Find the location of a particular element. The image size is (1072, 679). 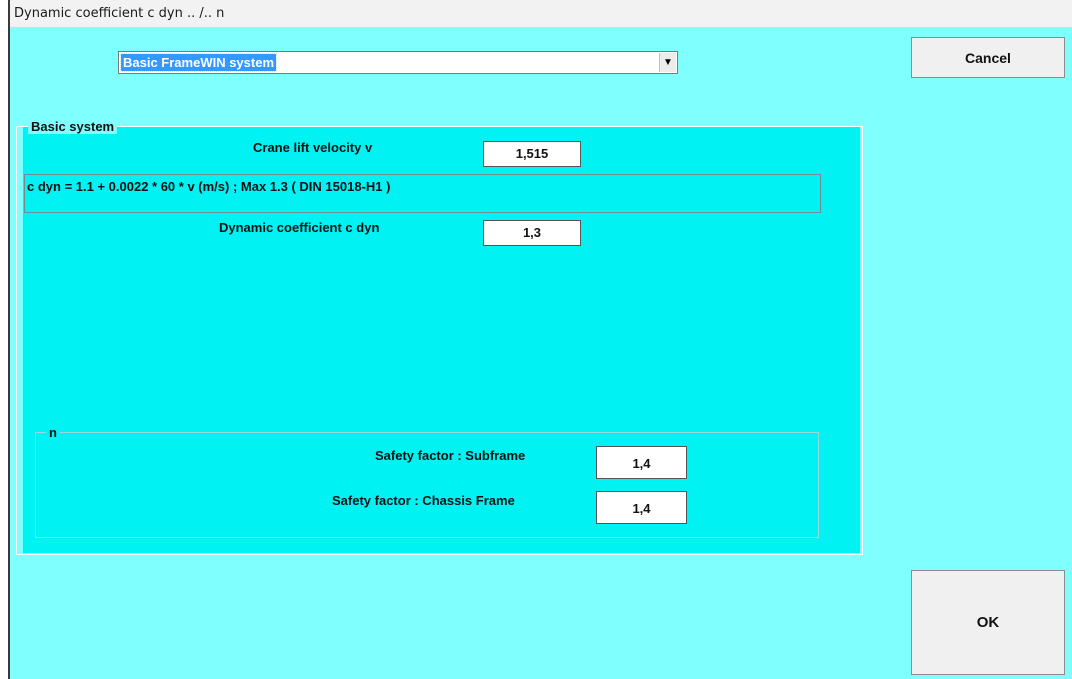

chevron-down-icon: ▼ is located at coordinates (667, 62).